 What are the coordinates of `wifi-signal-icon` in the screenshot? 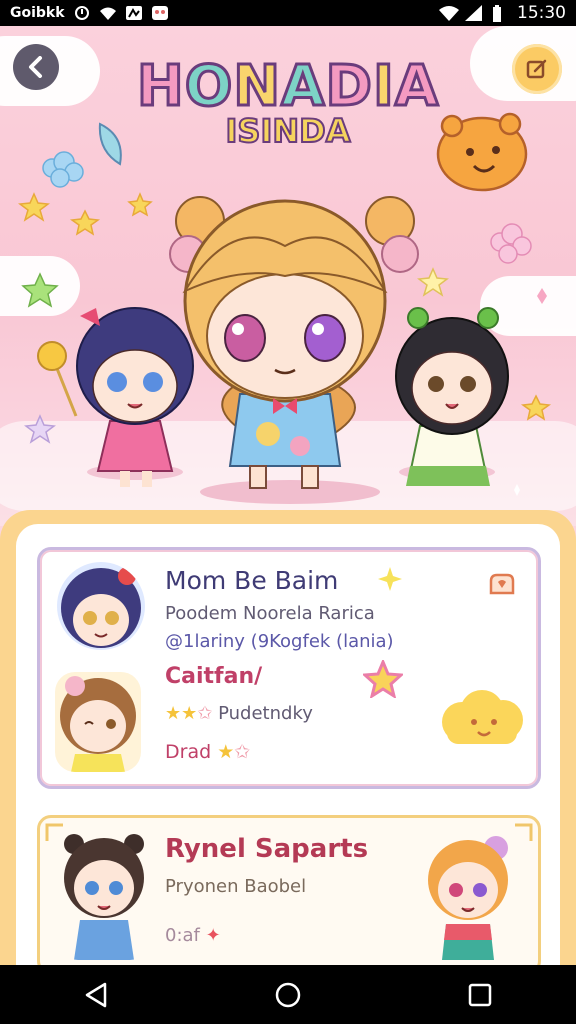 It's located at (449, 13).